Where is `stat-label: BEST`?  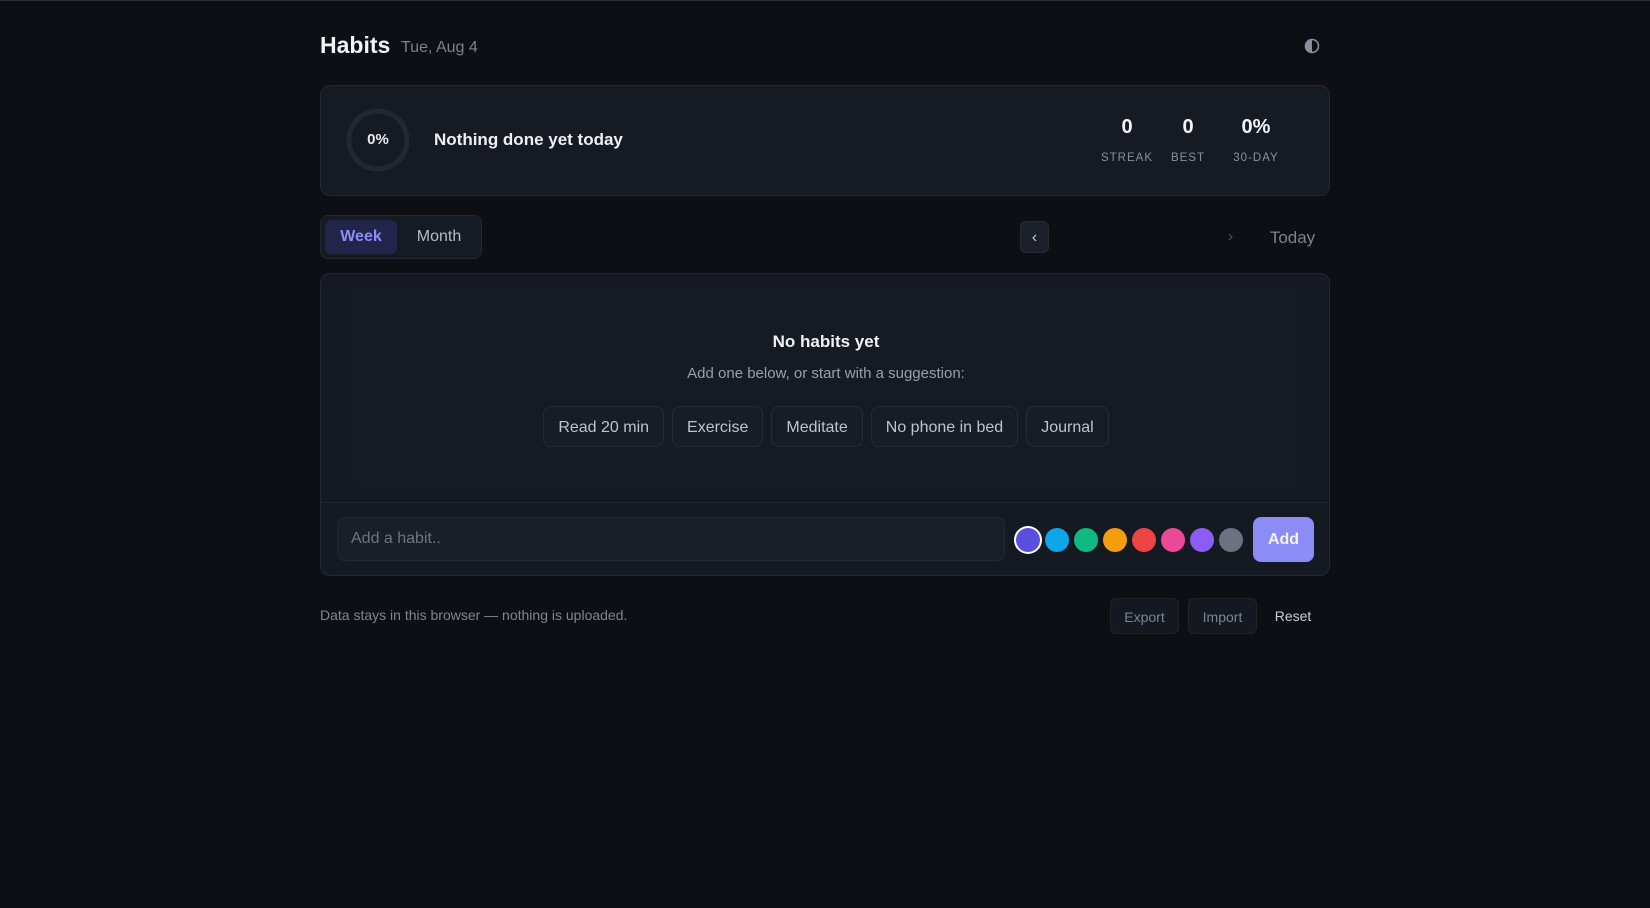 stat-label: BEST is located at coordinates (1188, 158).